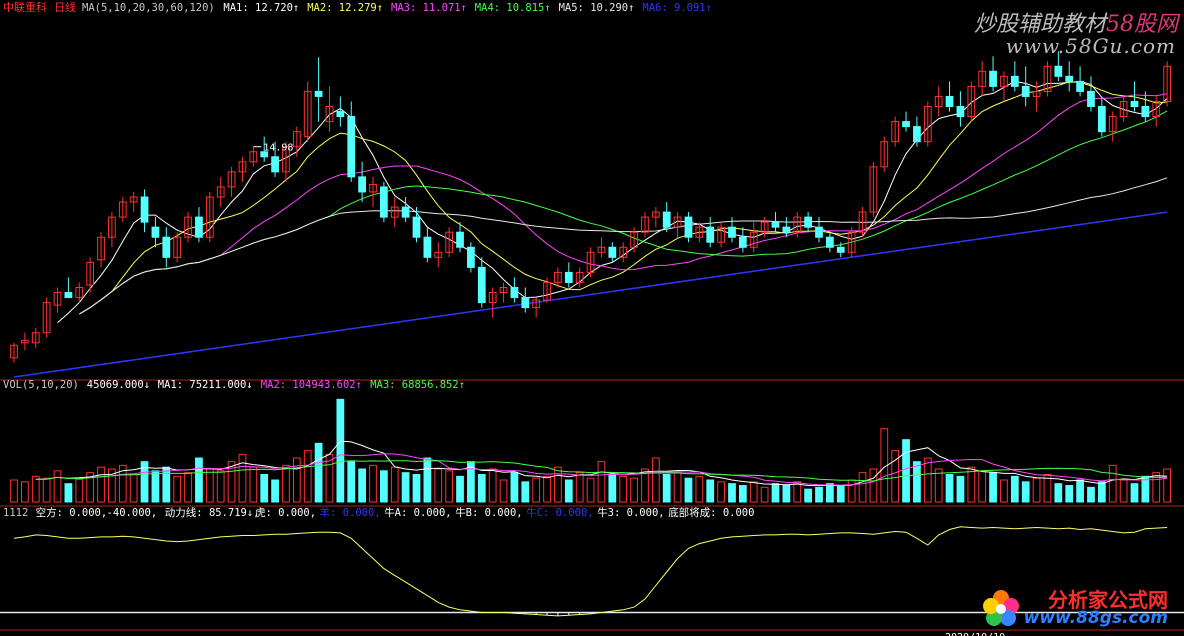  I want to click on watermark-top-url: www.58Gu.com, so click(1090, 46).